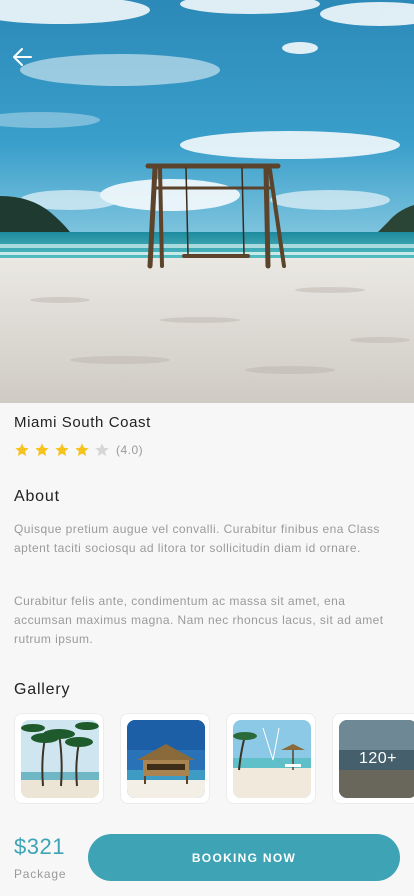  I want to click on star-empty-icon, so click(102, 449).